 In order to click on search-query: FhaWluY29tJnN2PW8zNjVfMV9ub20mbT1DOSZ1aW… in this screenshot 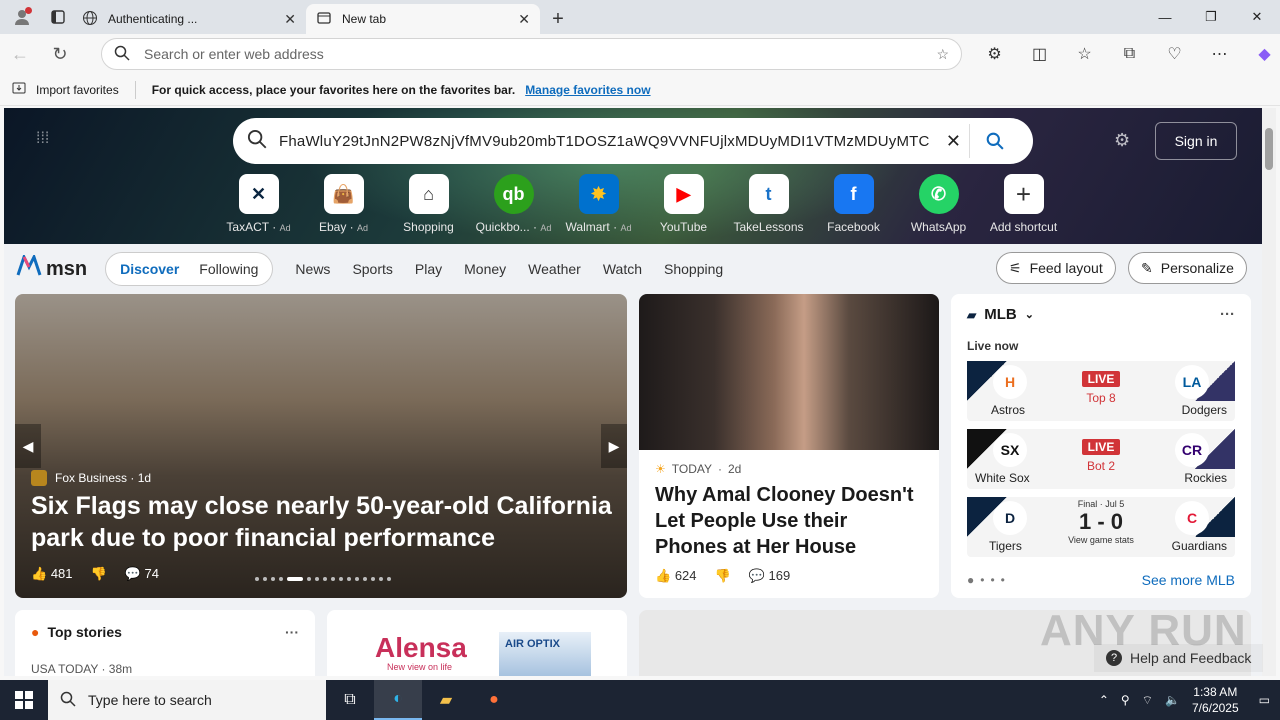, I will do `click(606, 141)`.